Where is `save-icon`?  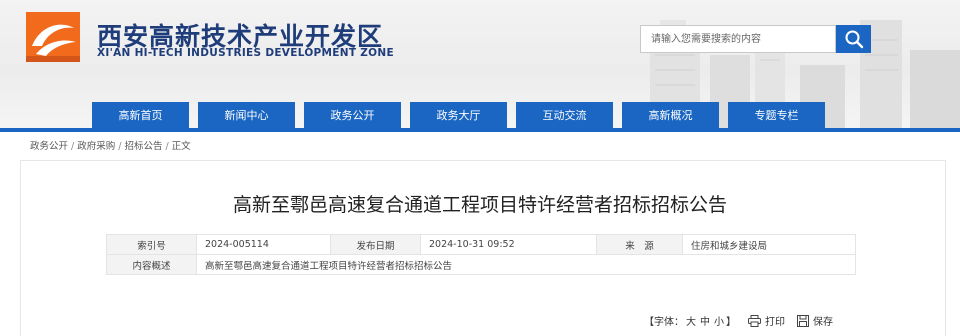
save-icon is located at coordinates (803, 320).